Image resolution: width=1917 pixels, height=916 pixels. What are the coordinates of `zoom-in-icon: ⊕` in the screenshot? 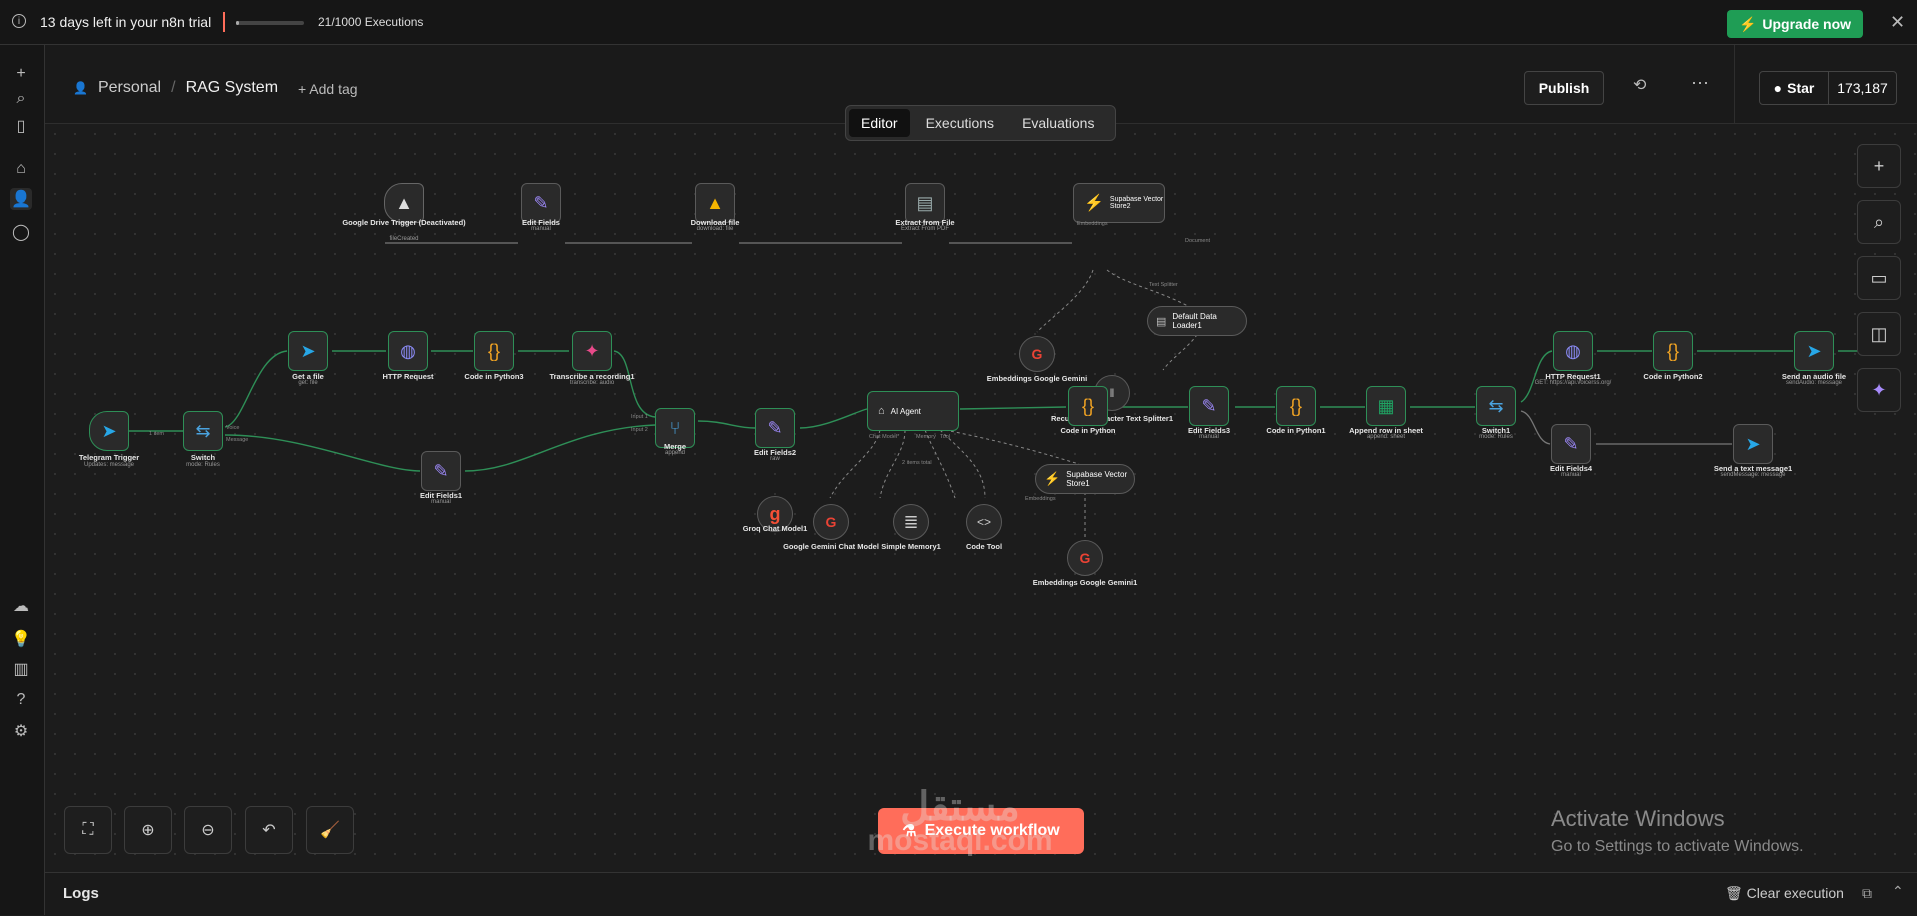 It's located at (148, 830).